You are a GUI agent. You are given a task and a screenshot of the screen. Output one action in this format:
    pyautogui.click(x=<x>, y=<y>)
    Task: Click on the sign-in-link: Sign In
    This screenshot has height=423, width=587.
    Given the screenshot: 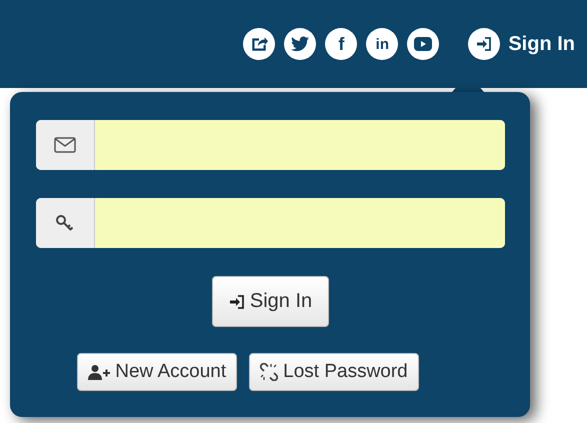 What is the action you would take?
    pyautogui.click(x=521, y=44)
    